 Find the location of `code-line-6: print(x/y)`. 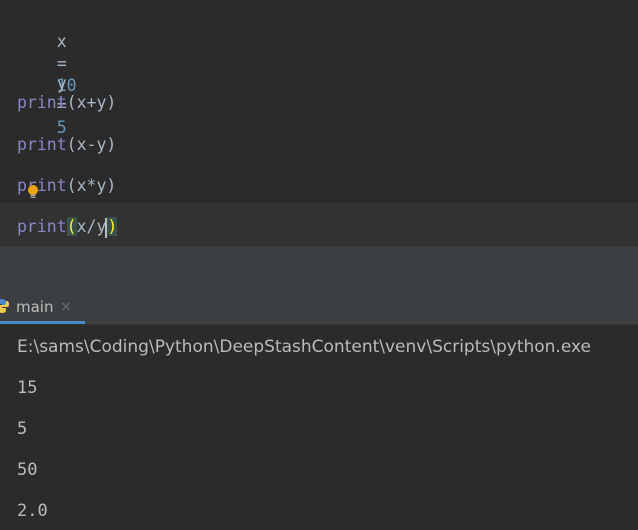

code-line-6: print(x/y) is located at coordinates (67, 227).